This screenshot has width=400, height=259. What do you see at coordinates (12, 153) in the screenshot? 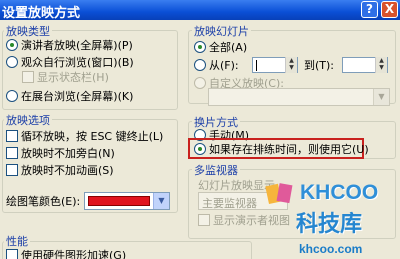
I see `checkbox-no-narration-box` at bounding box center [12, 153].